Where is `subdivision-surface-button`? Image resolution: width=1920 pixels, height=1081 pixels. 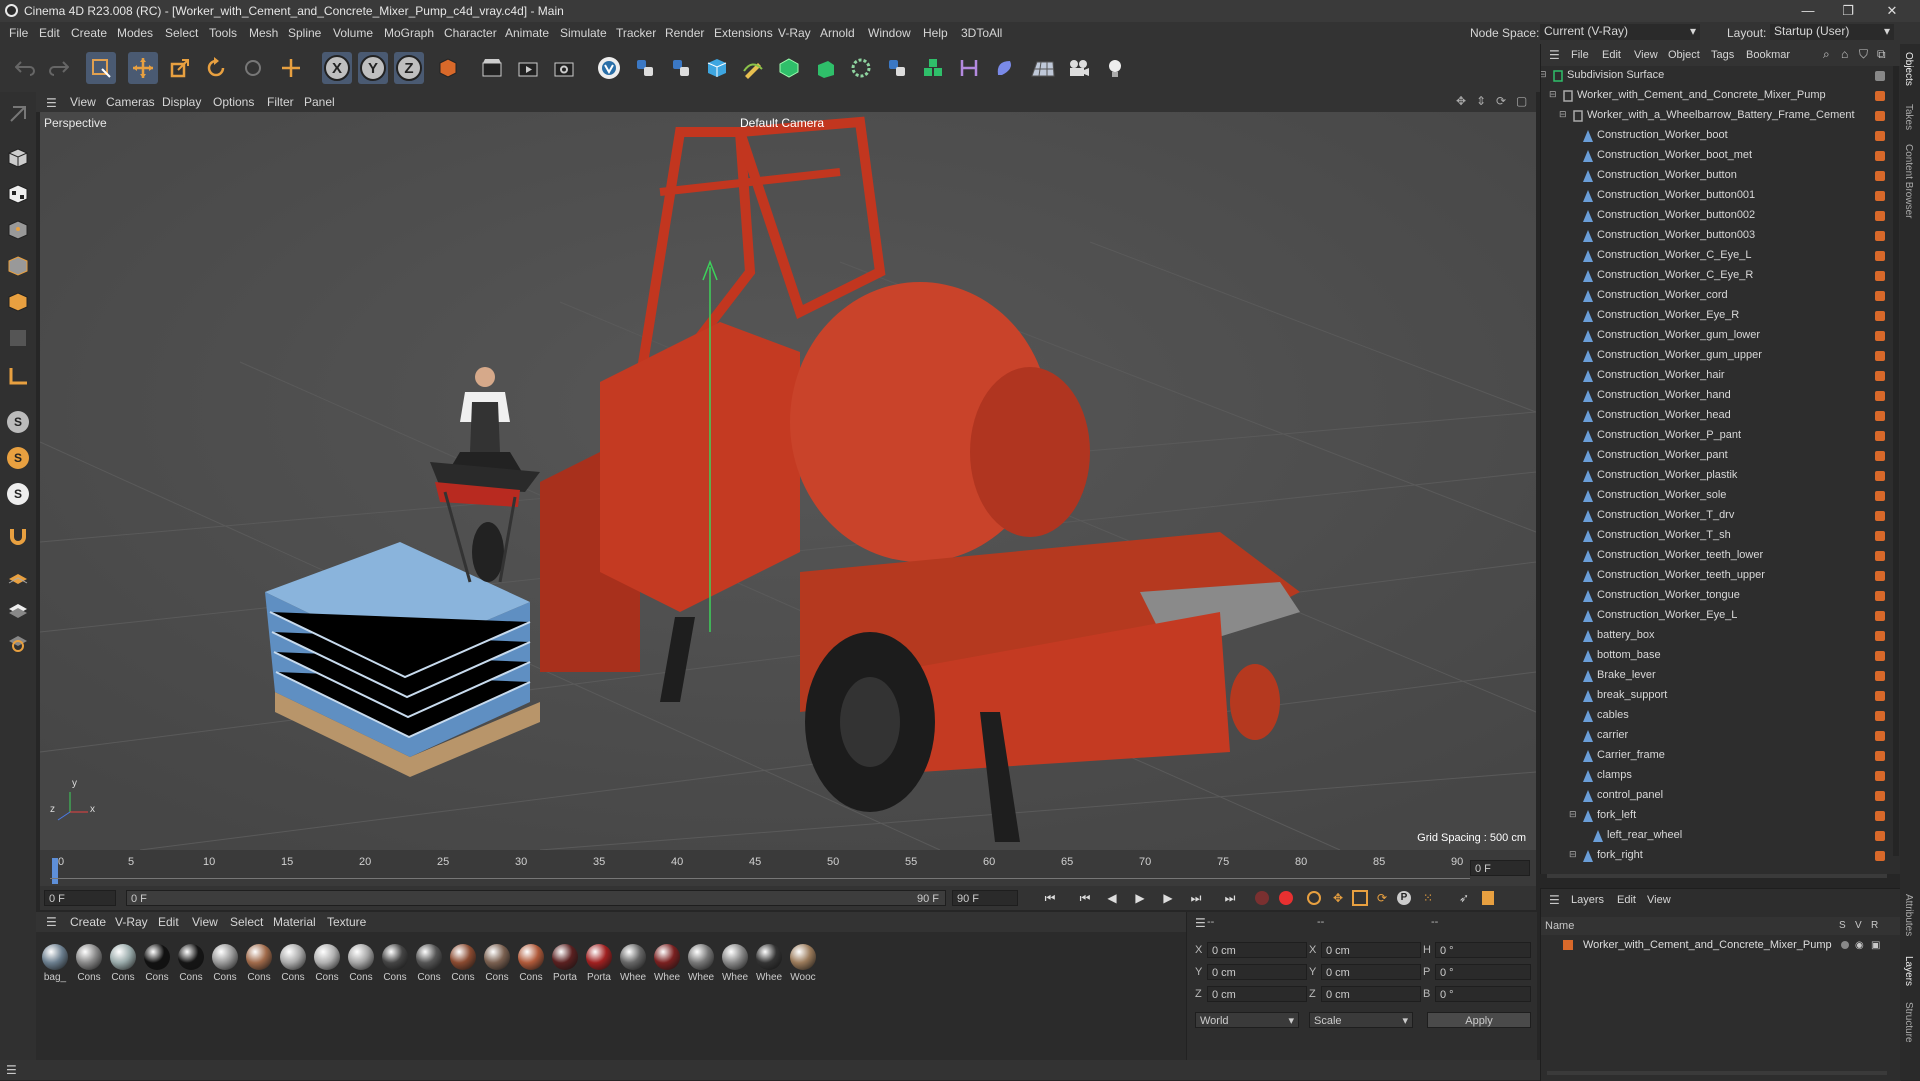 subdivision-surface-button is located at coordinates (789, 68).